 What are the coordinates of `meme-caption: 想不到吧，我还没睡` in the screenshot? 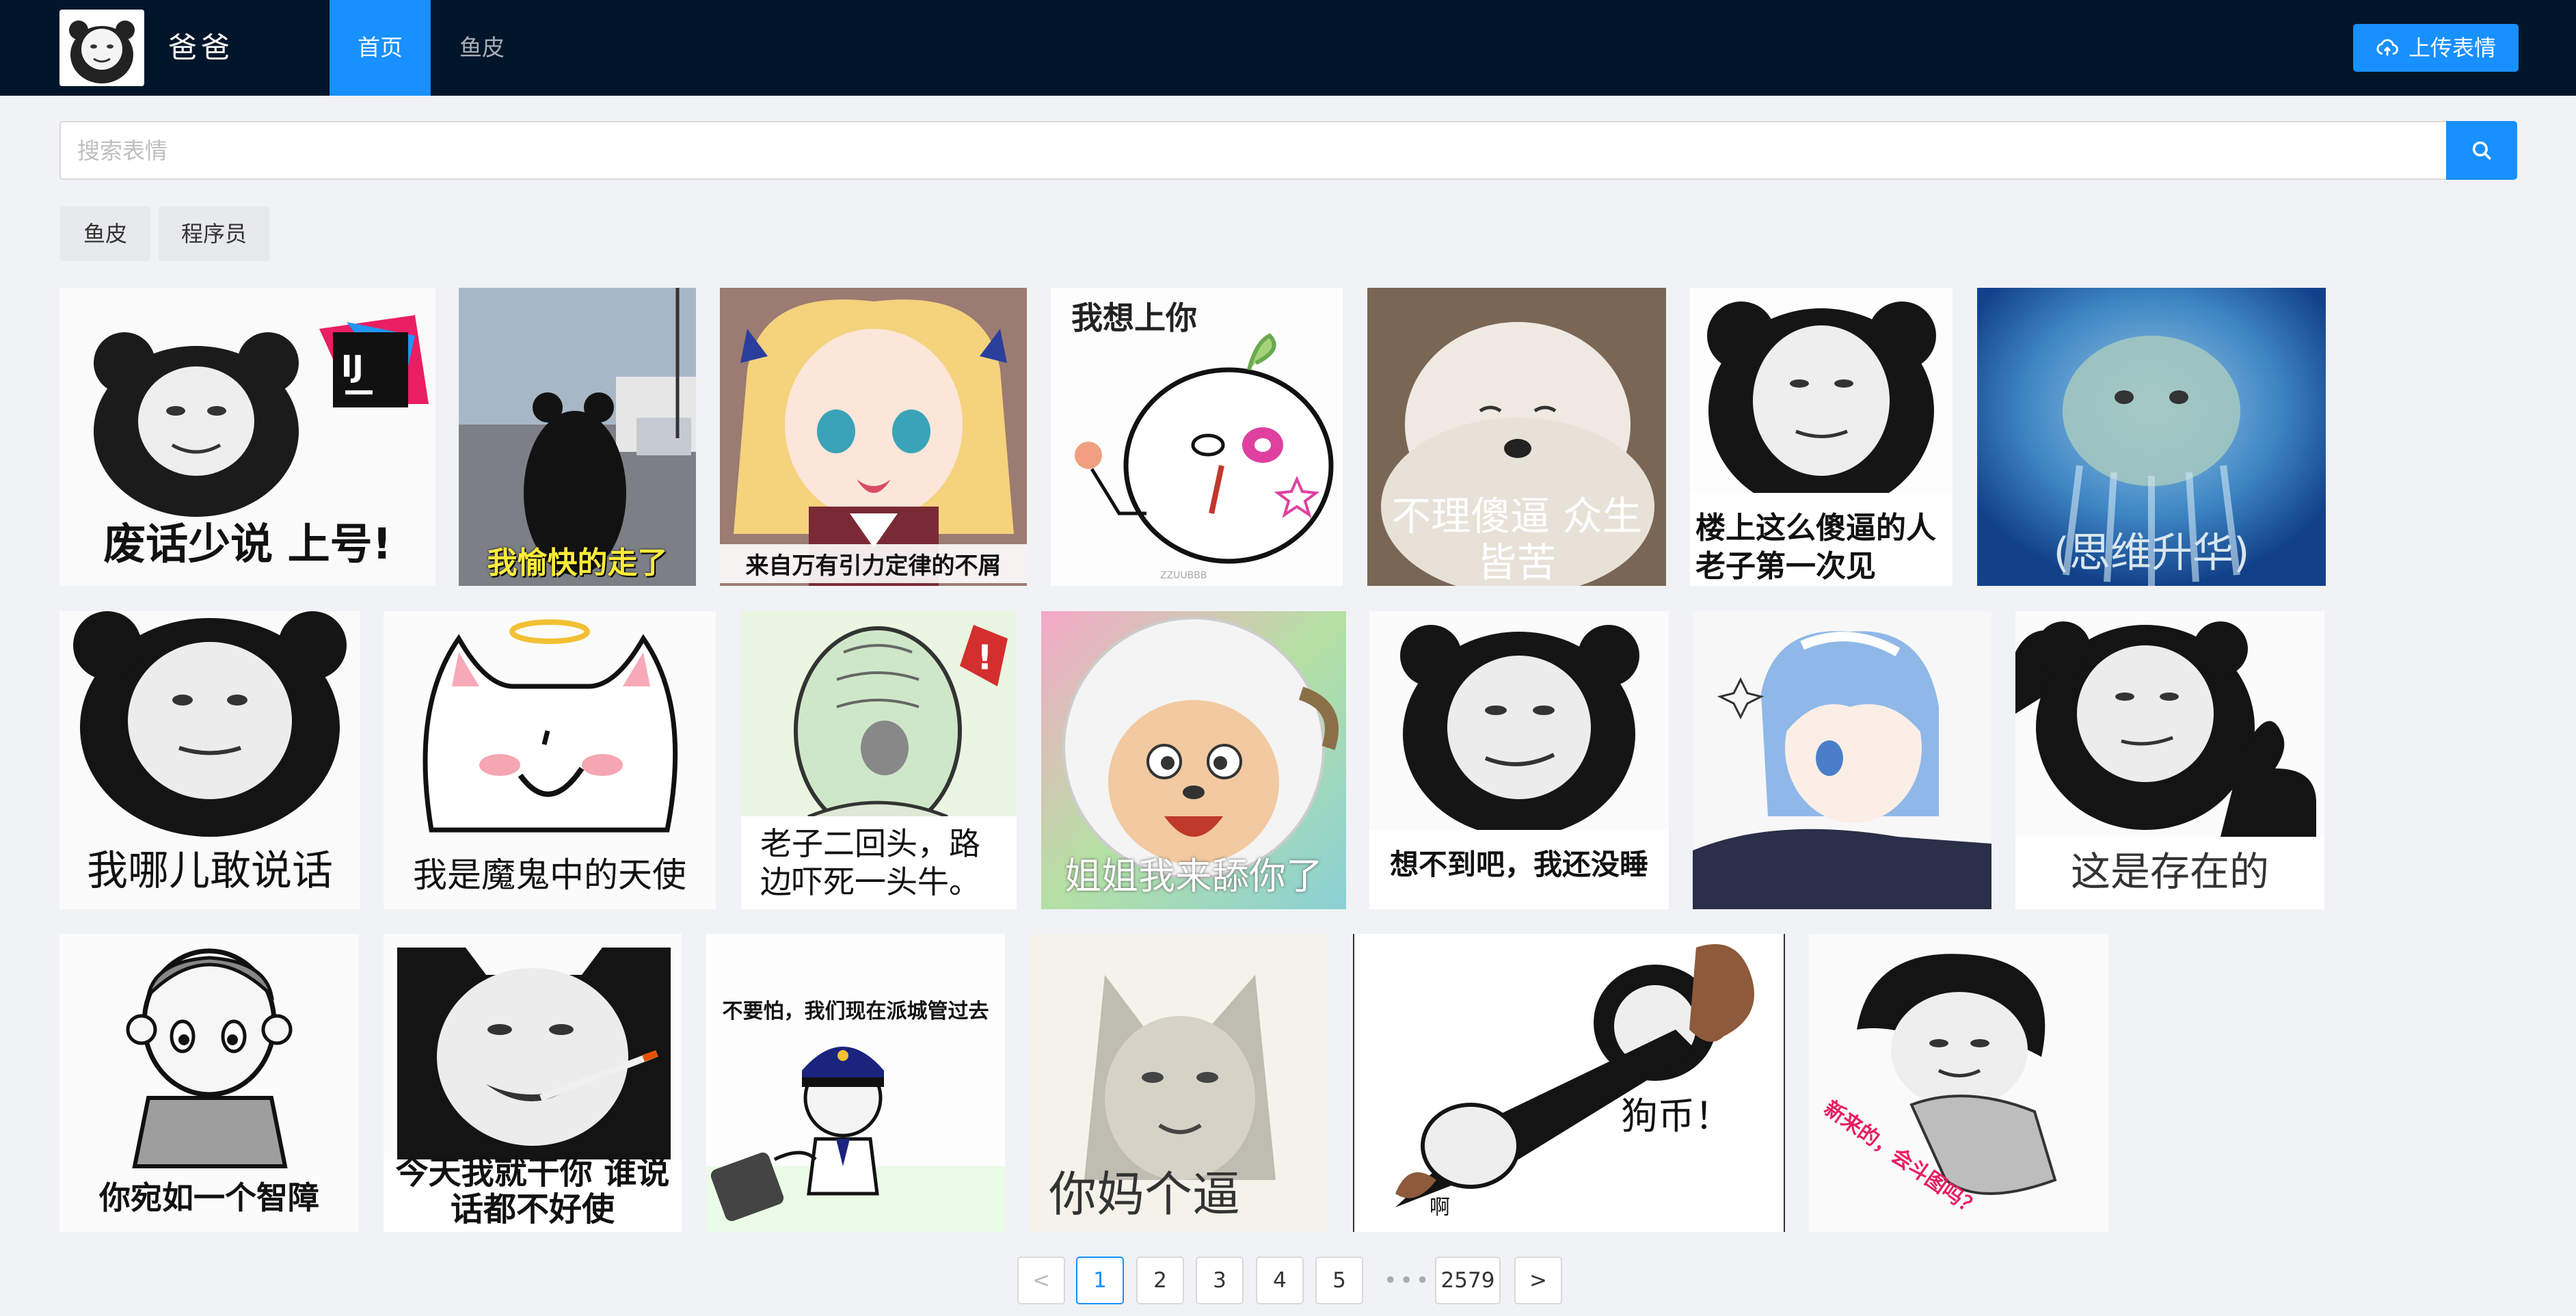 It's located at (1518, 864).